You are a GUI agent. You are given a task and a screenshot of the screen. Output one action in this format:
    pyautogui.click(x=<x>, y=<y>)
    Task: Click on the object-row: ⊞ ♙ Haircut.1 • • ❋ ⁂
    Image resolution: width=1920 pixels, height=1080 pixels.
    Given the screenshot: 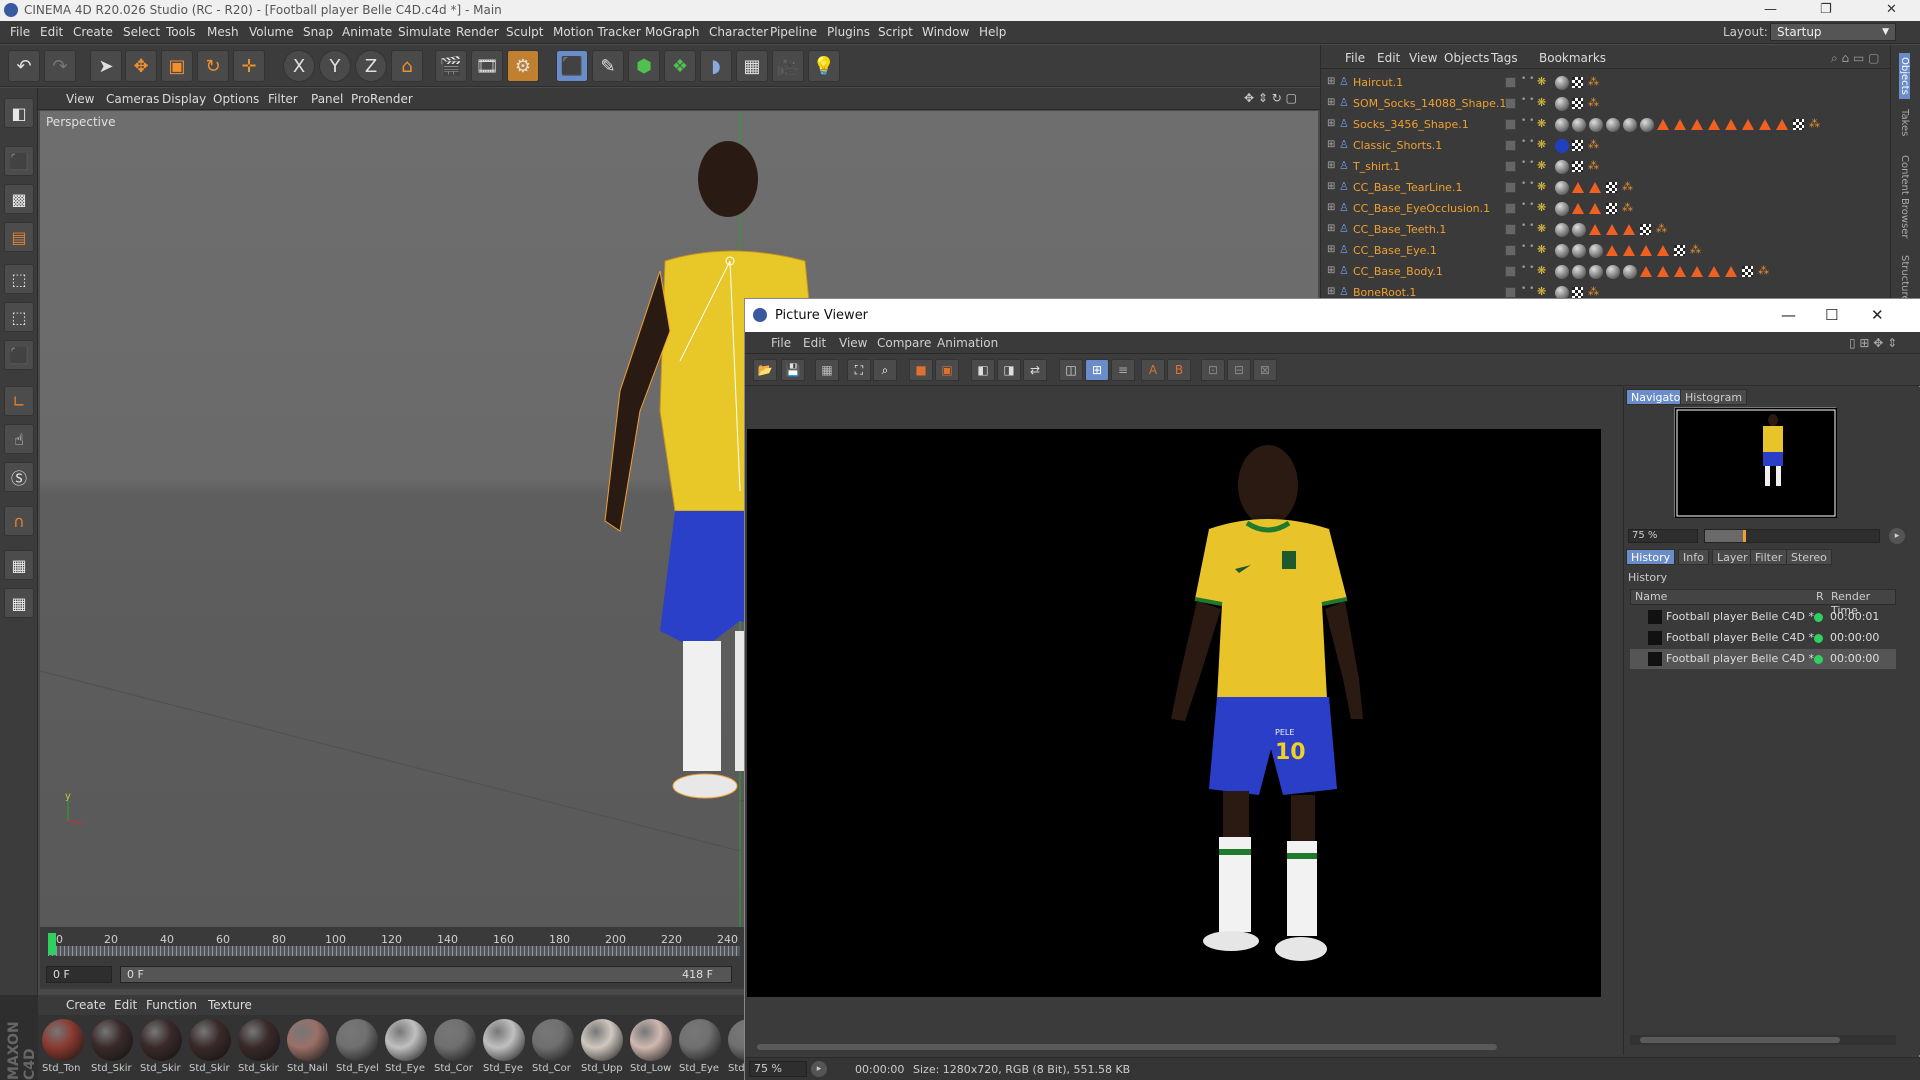 What is the action you would take?
    pyautogui.click(x=1601, y=83)
    